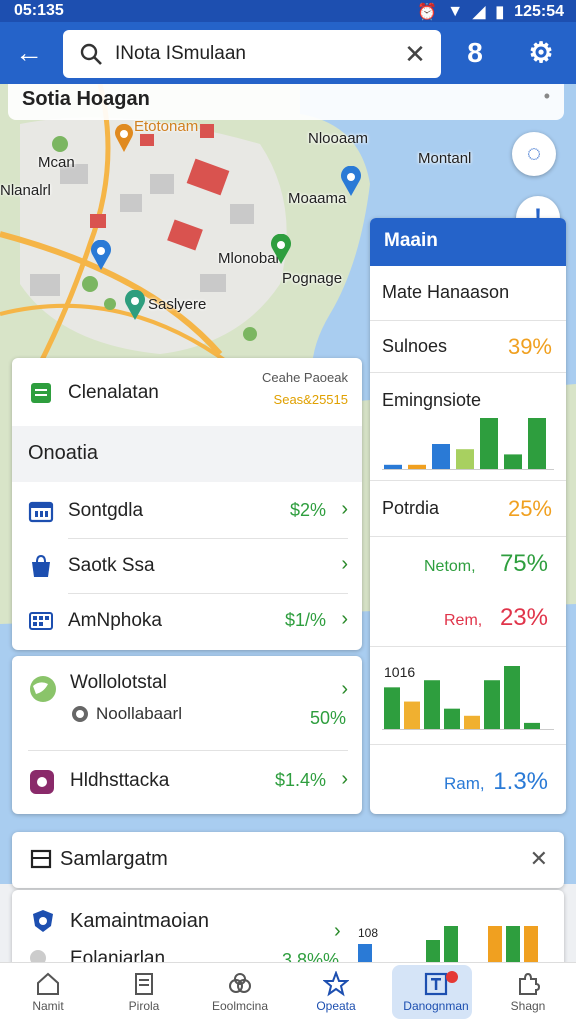 This screenshot has height=1024, width=576. What do you see at coordinates (523, 617) in the screenshot?
I see `stat-value: 23%` at bounding box center [523, 617].